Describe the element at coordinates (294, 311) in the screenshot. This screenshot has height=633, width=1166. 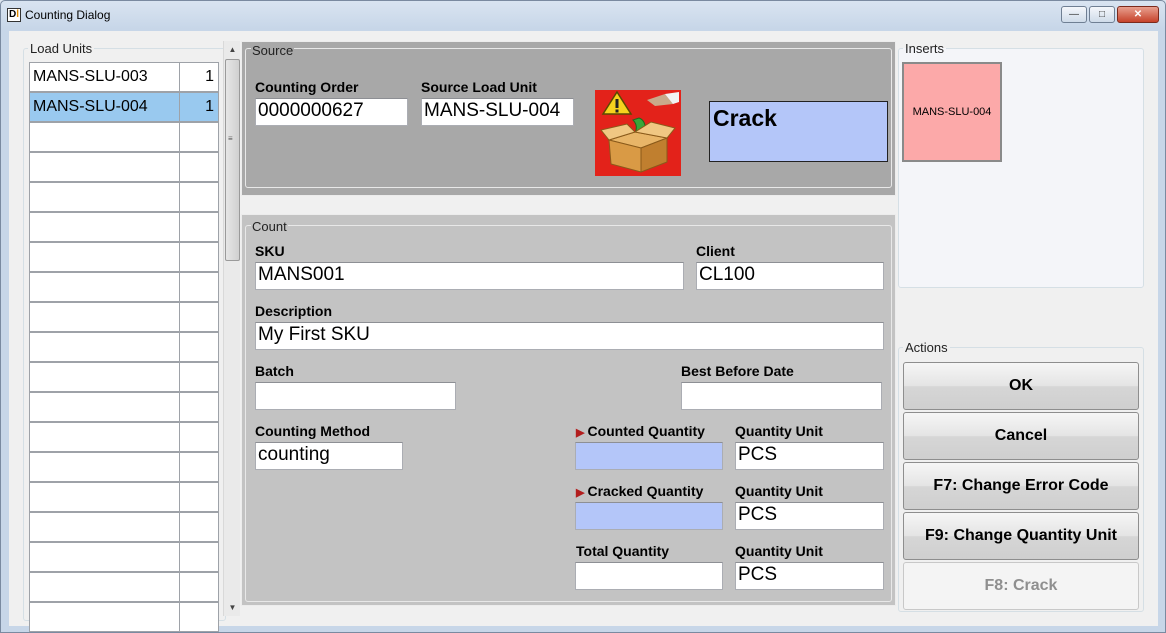
I see `description-label: Description` at that location.